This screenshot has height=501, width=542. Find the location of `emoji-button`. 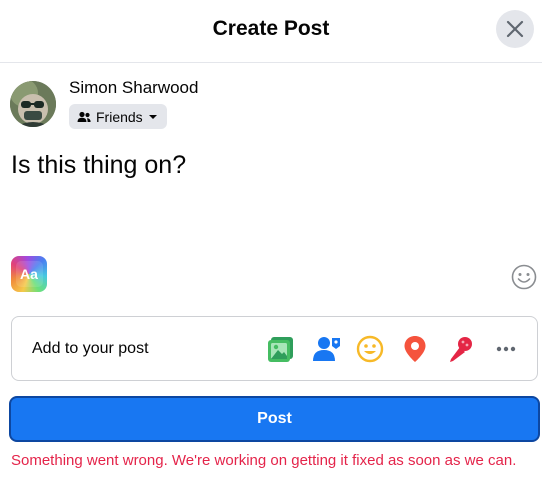

emoji-button is located at coordinates (524, 277).